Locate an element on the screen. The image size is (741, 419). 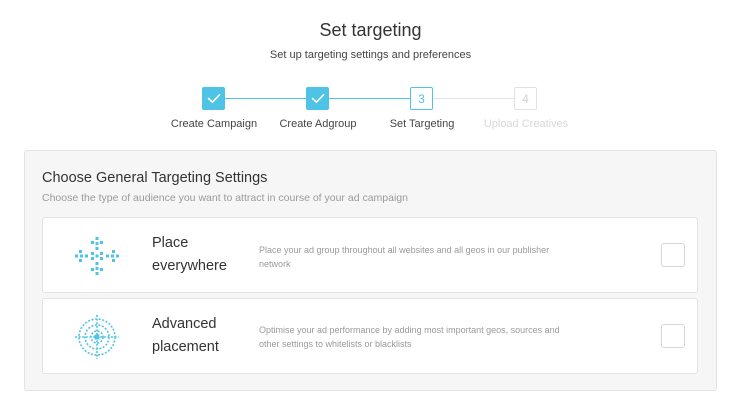
place-everywhere-checkbox is located at coordinates (673, 255).